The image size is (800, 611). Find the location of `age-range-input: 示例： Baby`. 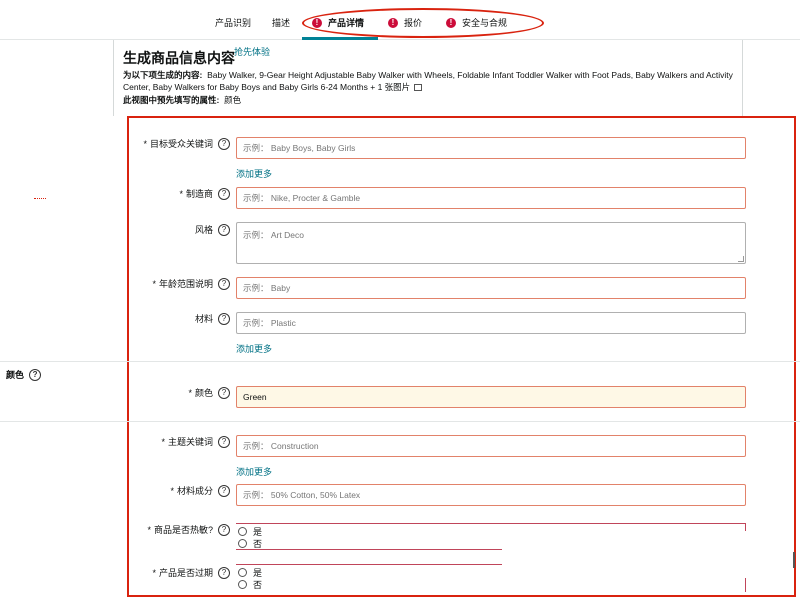

age-range-input: 示例： Baby is located at coordinates (491, 288).